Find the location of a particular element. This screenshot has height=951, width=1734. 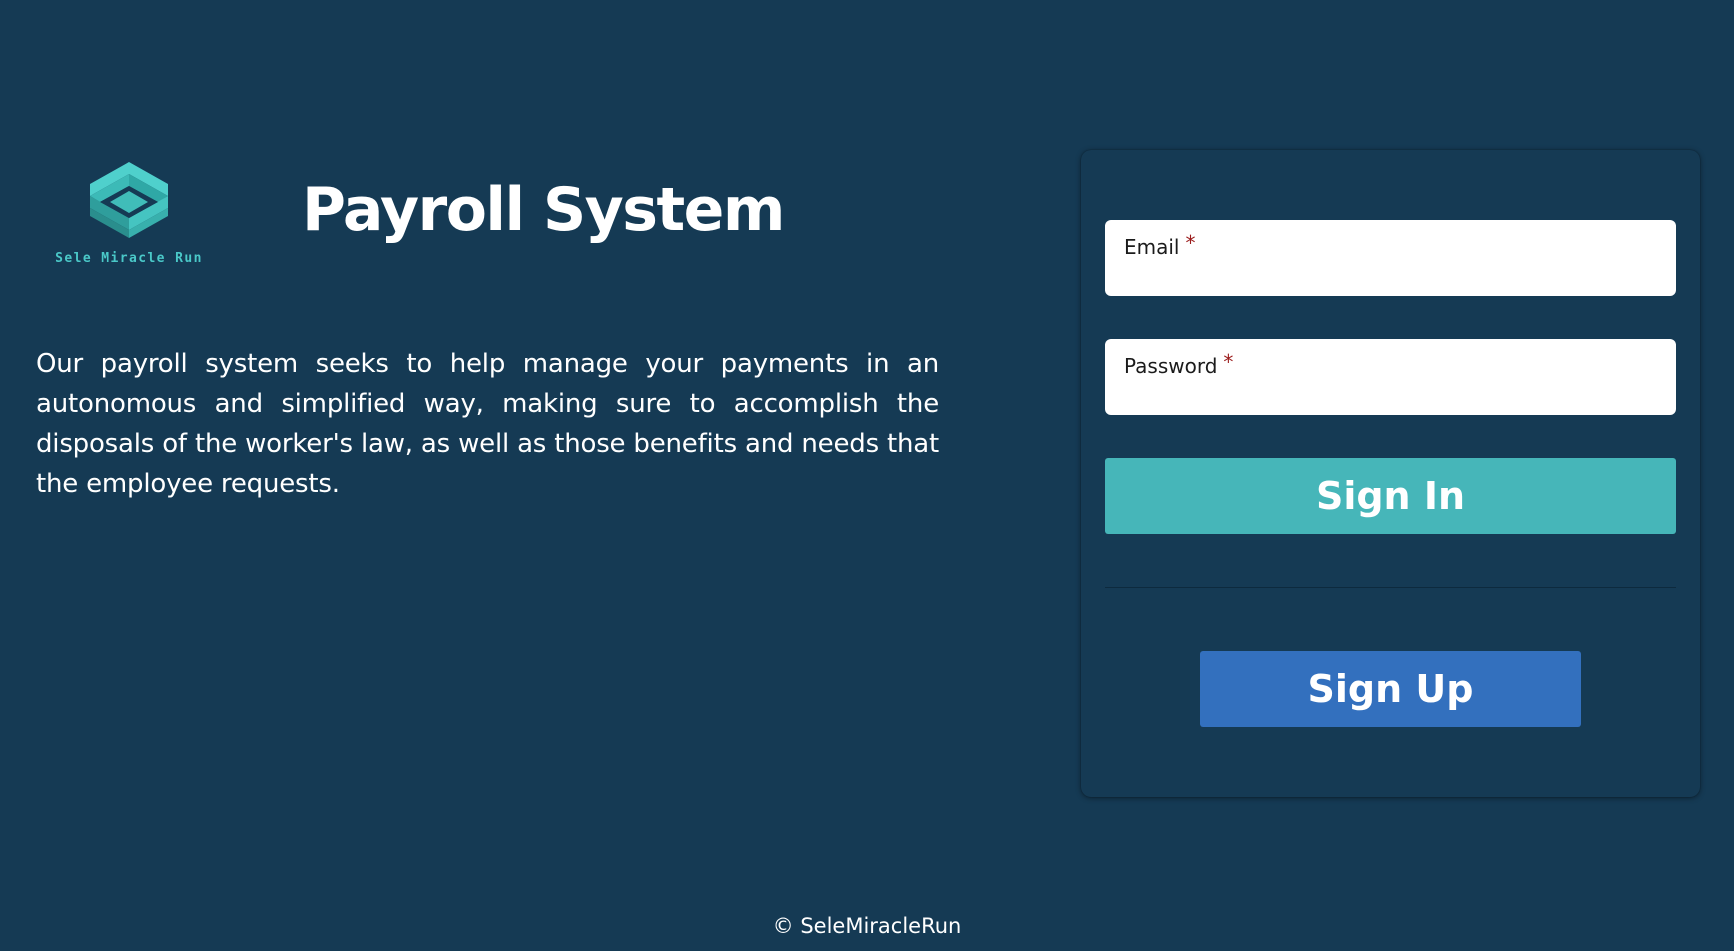

brand-logo: Sele Miracle Run is located at coordinates (129, 216).